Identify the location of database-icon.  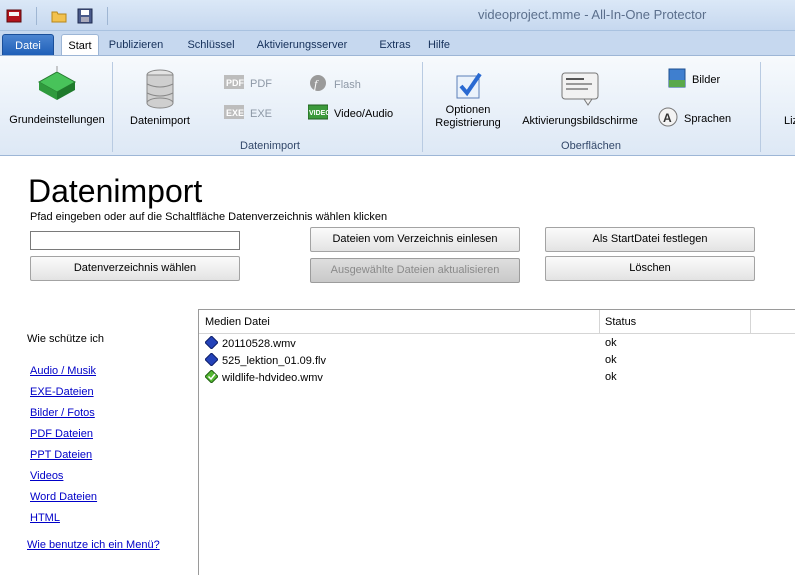
(160, 89).